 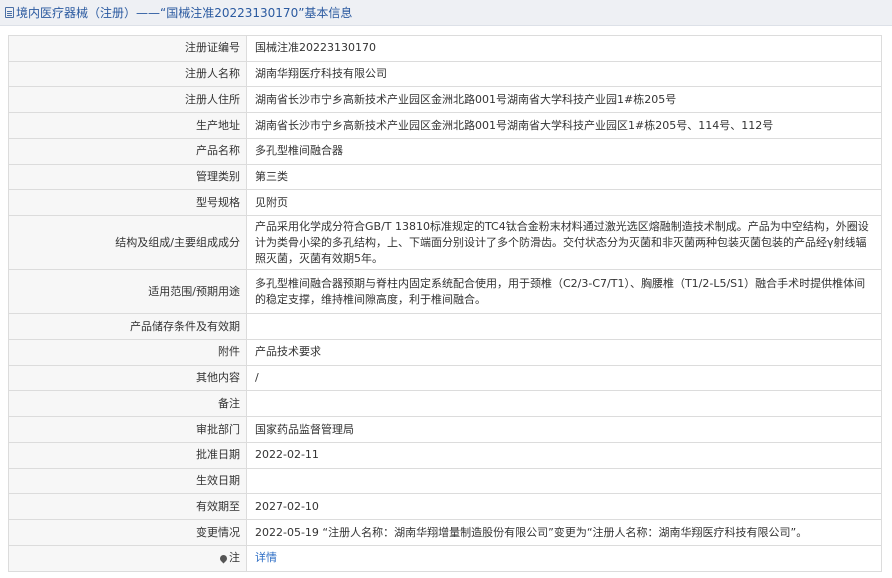 I want to click on field-label: 注册人名称, so click(x=127, y=73).